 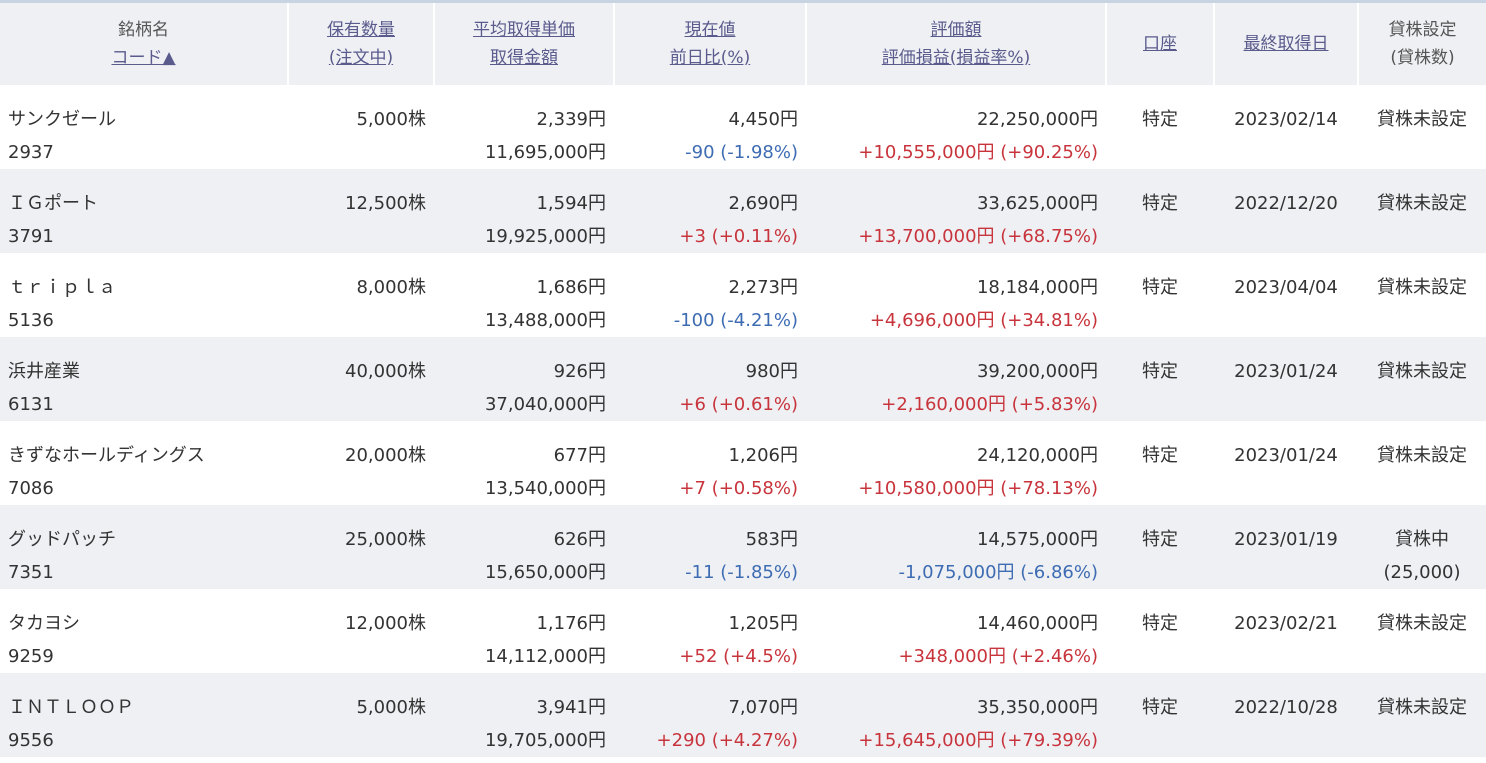 What do you see at coordinates (710, 30) in the screenshot?
I see `sort-price-link: 現在値` at bounding box center [710, 30].